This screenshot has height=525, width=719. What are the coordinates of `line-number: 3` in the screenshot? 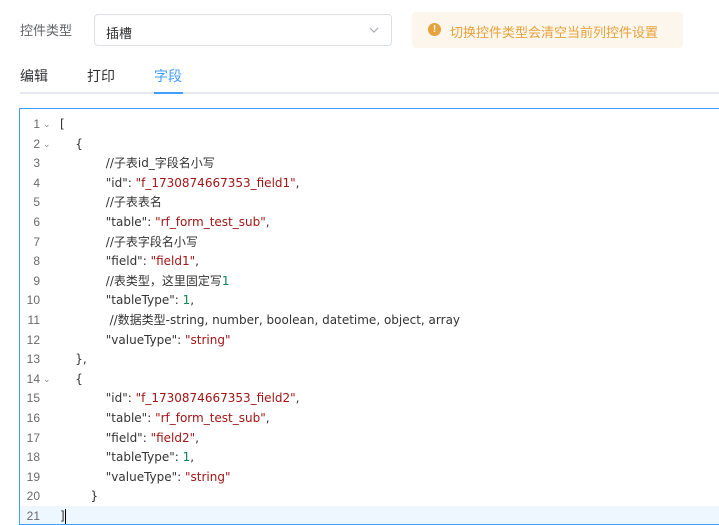 It's located at (36, 163).